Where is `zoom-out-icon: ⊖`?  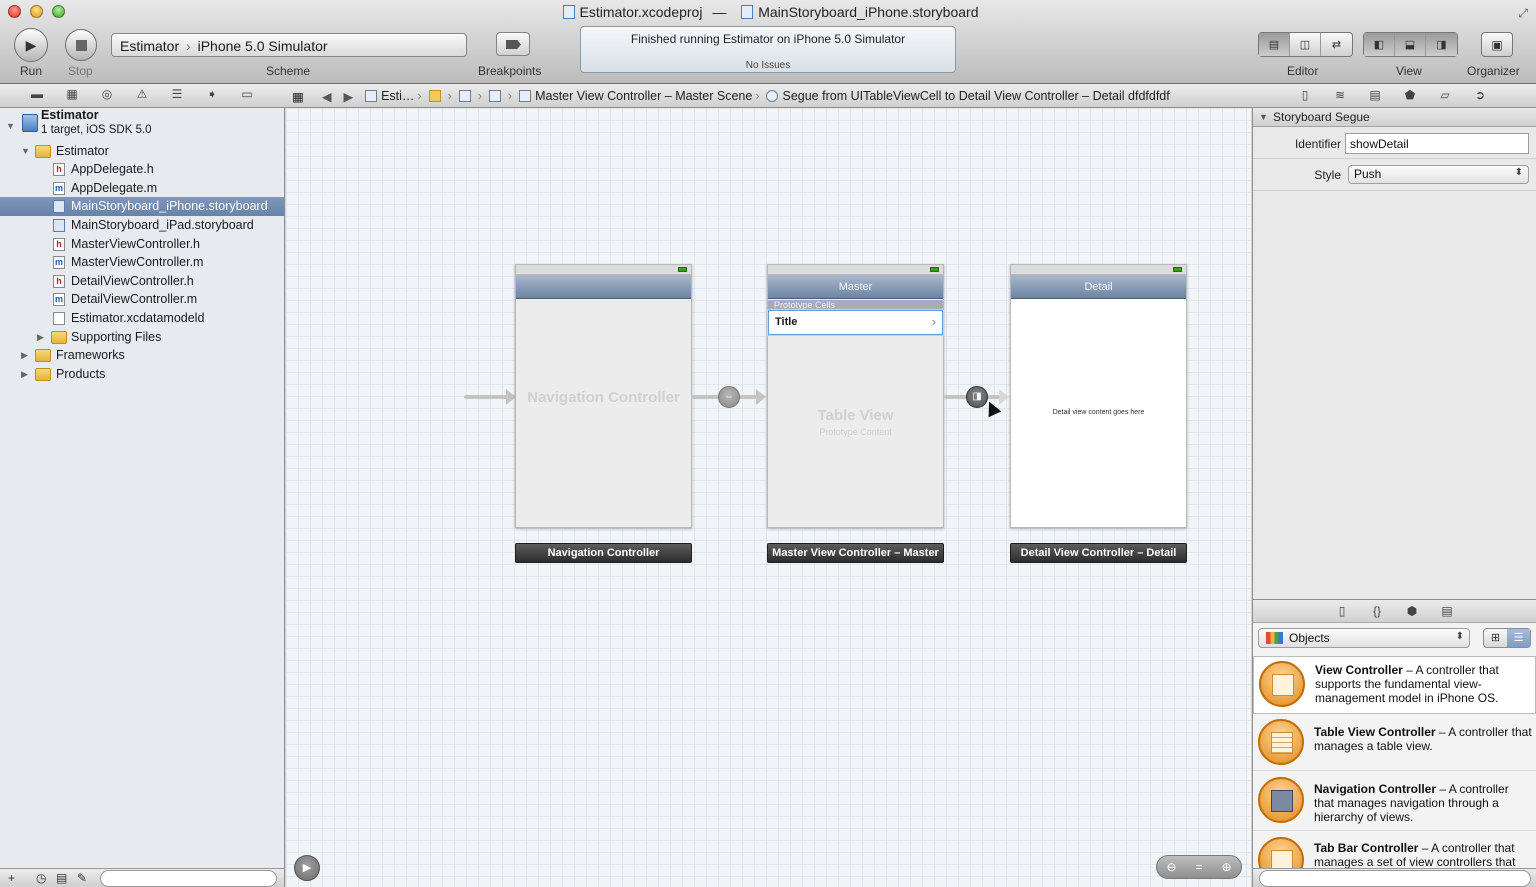
zoom-out-icon: ⊖ is located at coordinates (1171, 867).